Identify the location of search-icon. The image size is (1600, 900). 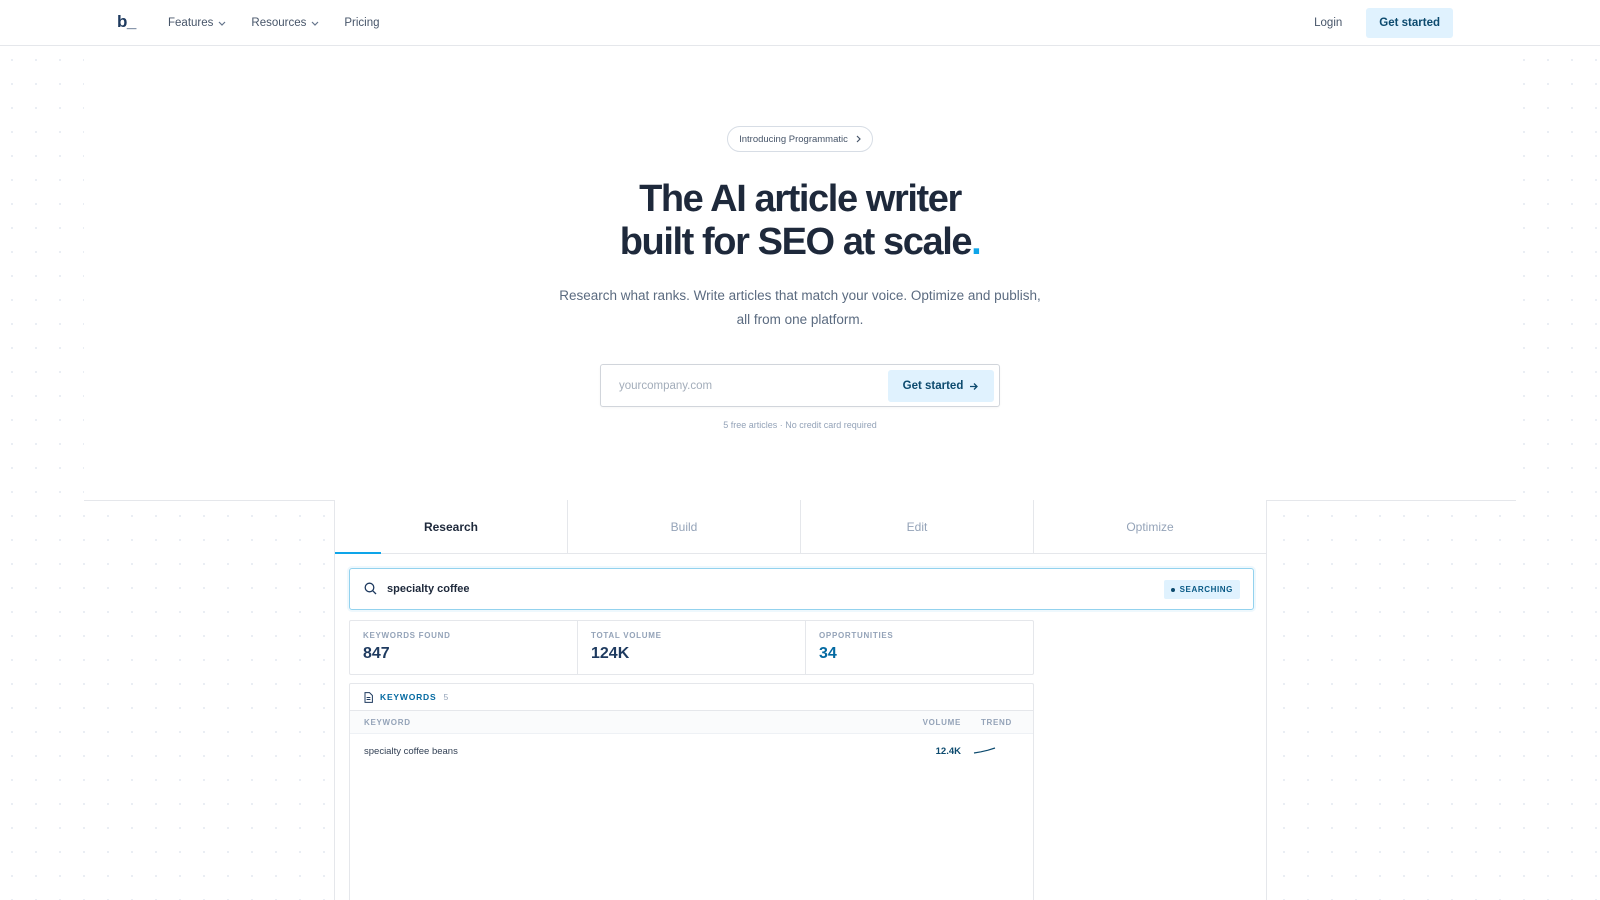
(370, 588).